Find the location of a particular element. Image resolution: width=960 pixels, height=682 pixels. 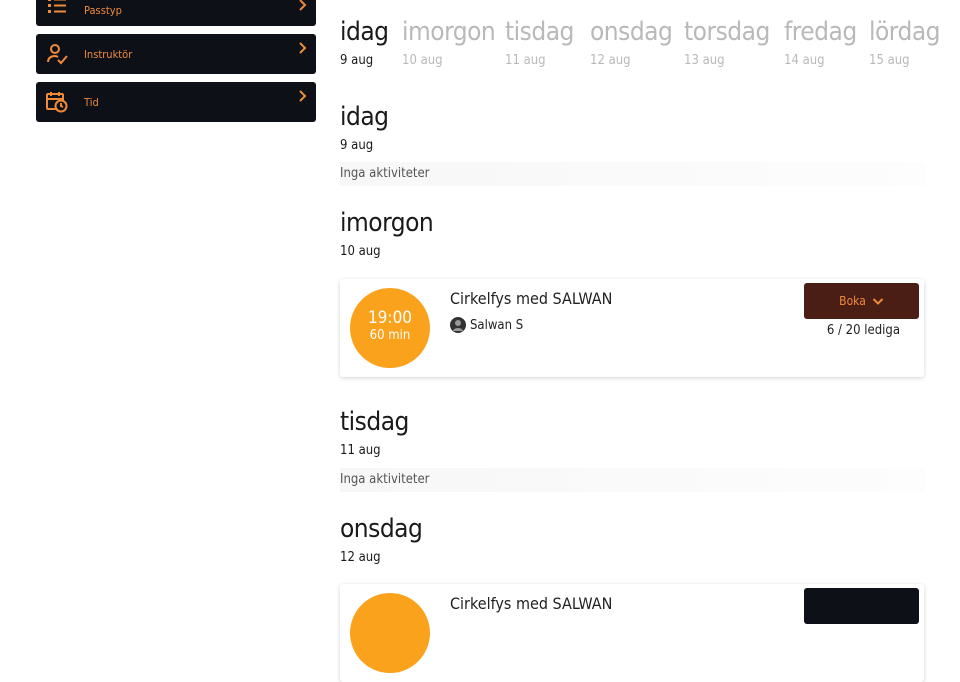

tab-fredag: fredag 14 aug is located at coordinates (820, 39).